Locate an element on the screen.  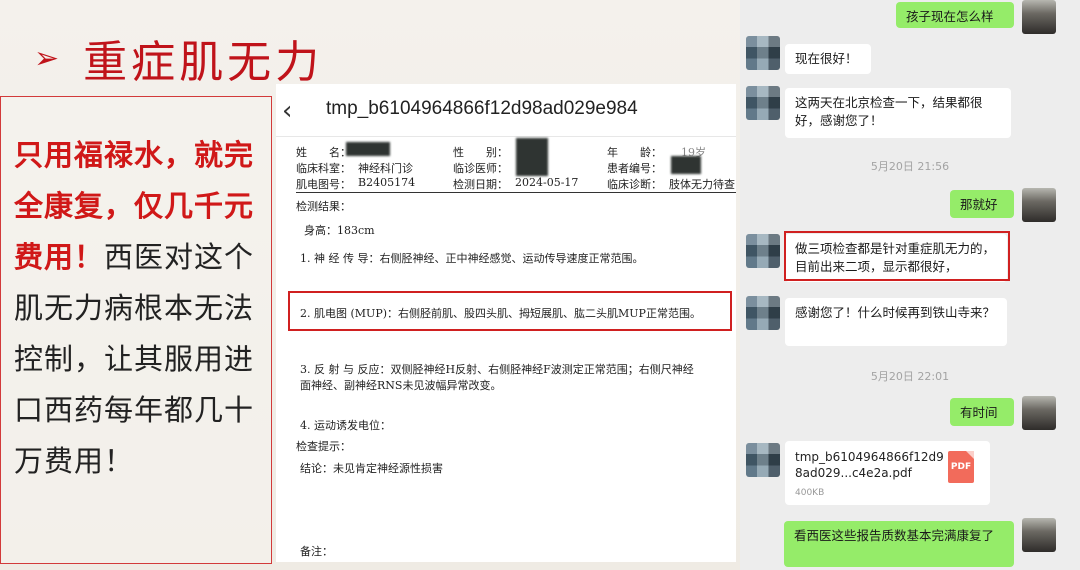
doctor-label: 临诊医师： is located at coordinates (480, 168).